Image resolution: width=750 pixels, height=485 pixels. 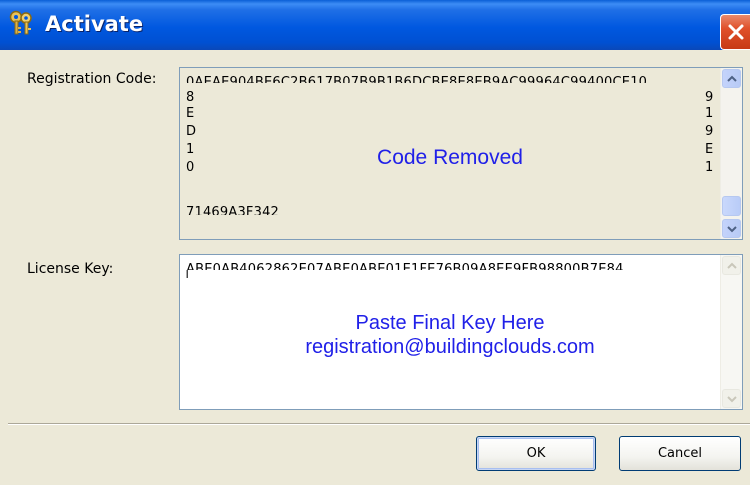 What do you see at coordinates (94, 24) in the screenshot?
I see `window-title: Activate` at bounding box center [94, 24].